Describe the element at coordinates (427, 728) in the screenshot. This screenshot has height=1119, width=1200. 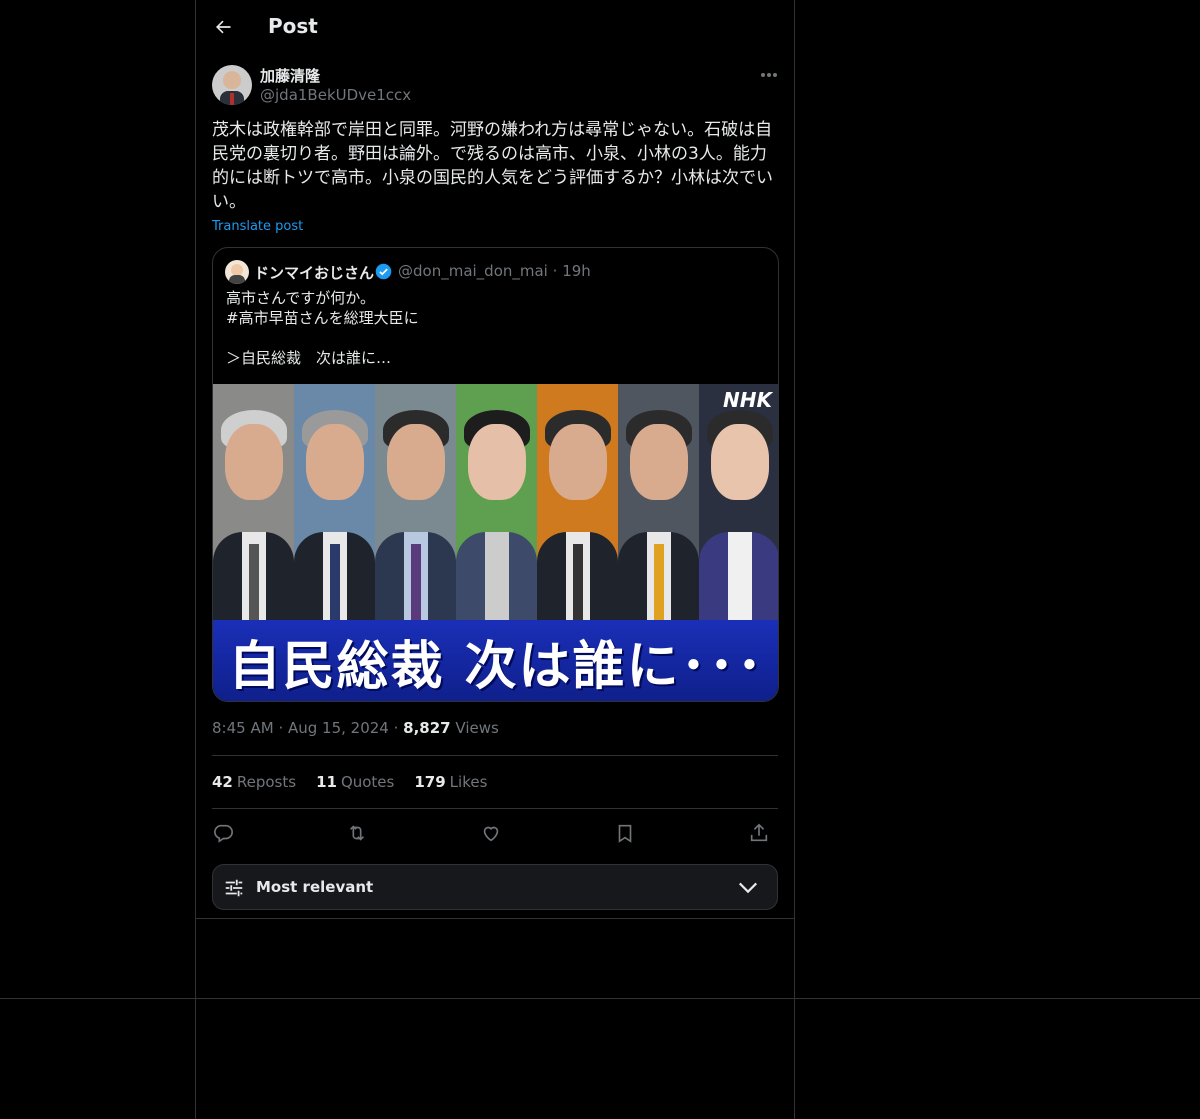
I see `views-count: 8,827` at that location.